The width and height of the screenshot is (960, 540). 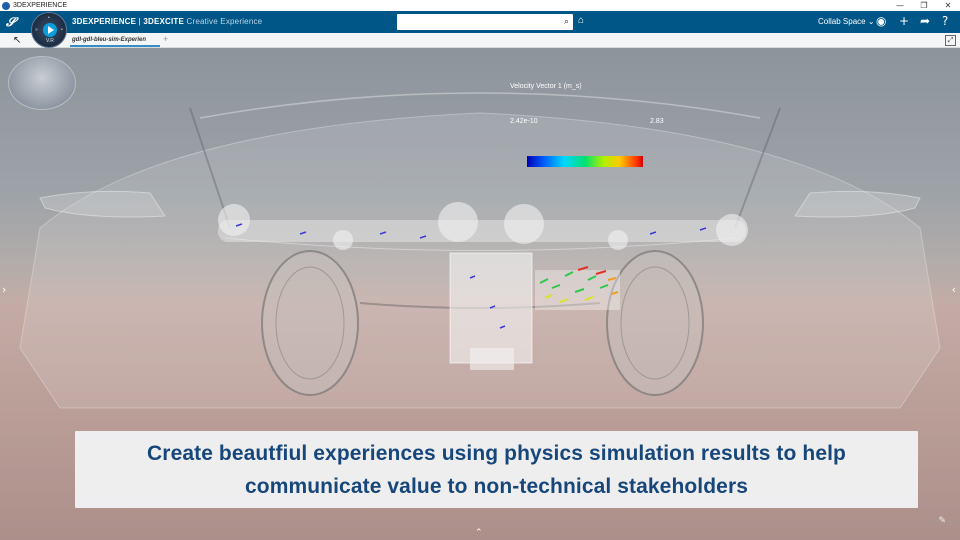 I want to click on close-button: ✕, so click(x=948, y=5).